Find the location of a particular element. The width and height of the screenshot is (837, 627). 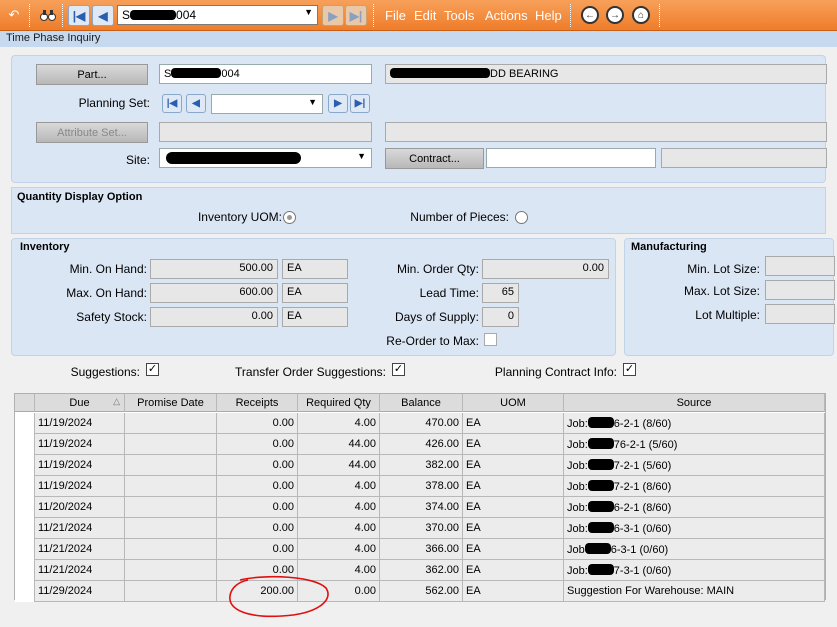

min-order-qty-field: 0.00 is located at coordinates (545, 269).